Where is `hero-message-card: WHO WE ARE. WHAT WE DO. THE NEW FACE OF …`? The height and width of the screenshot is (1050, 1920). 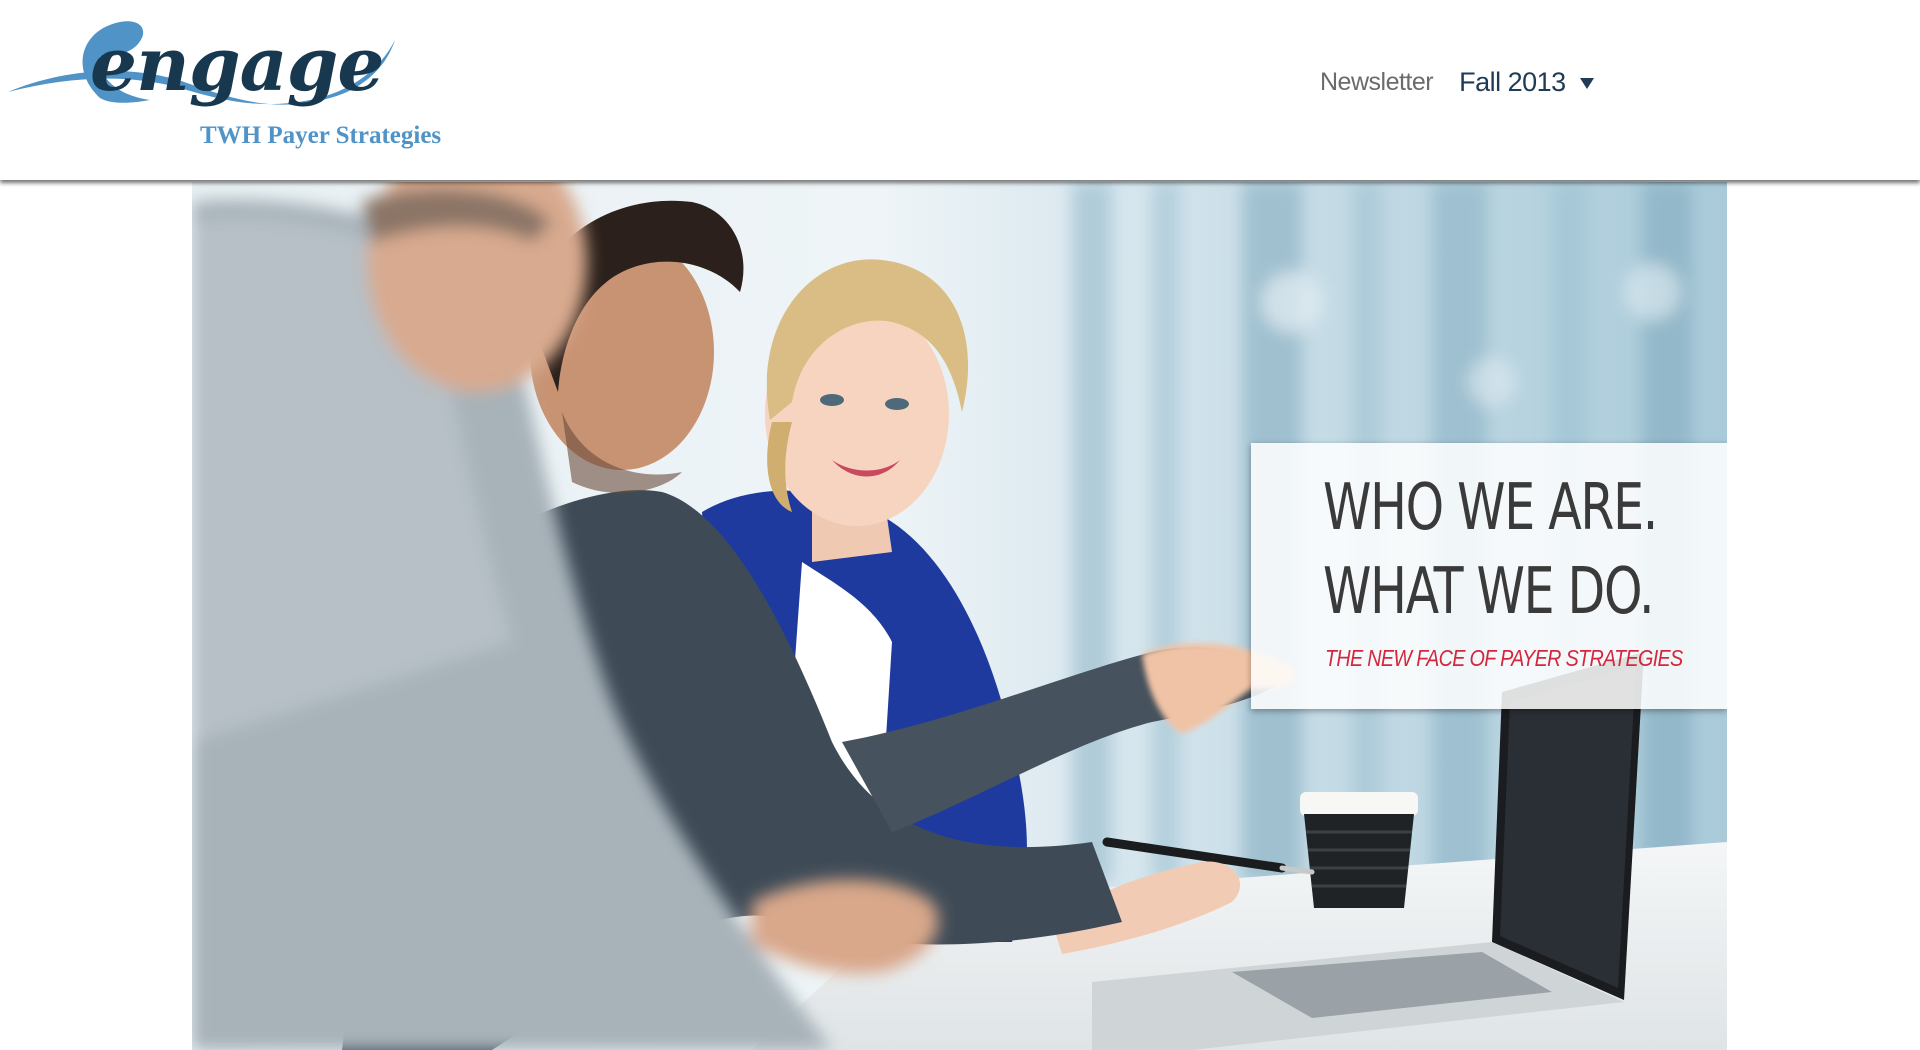
hero-message-card: WHO WE ARE. WHAT WE DO. THE NEW FACE OF … is located at coordinates (1489, 576).